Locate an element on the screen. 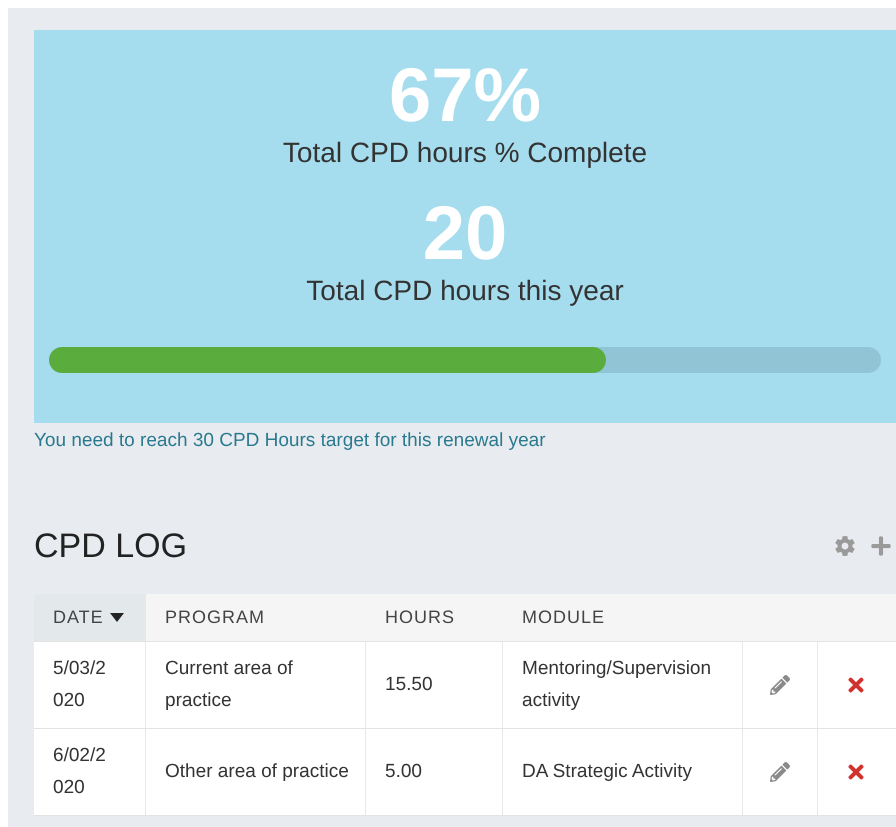  settings-icon is located at coordinates (845, 545).